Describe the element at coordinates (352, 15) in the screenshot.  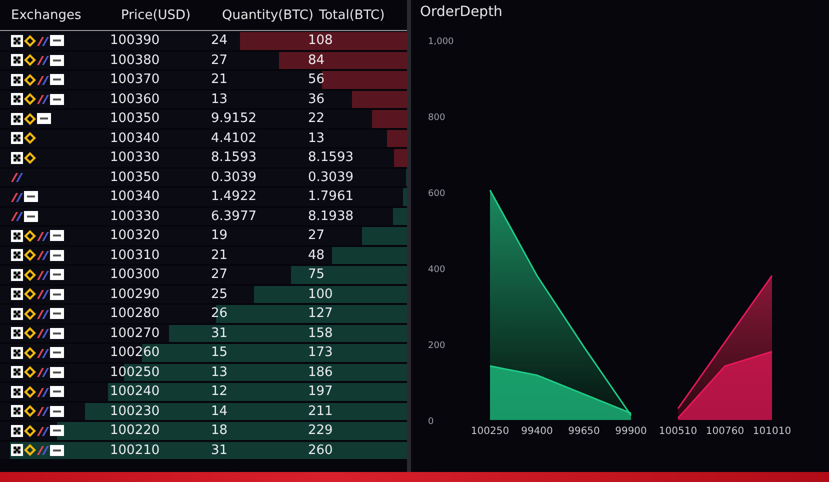
I see `column-header: Total(BTC)` at that location.